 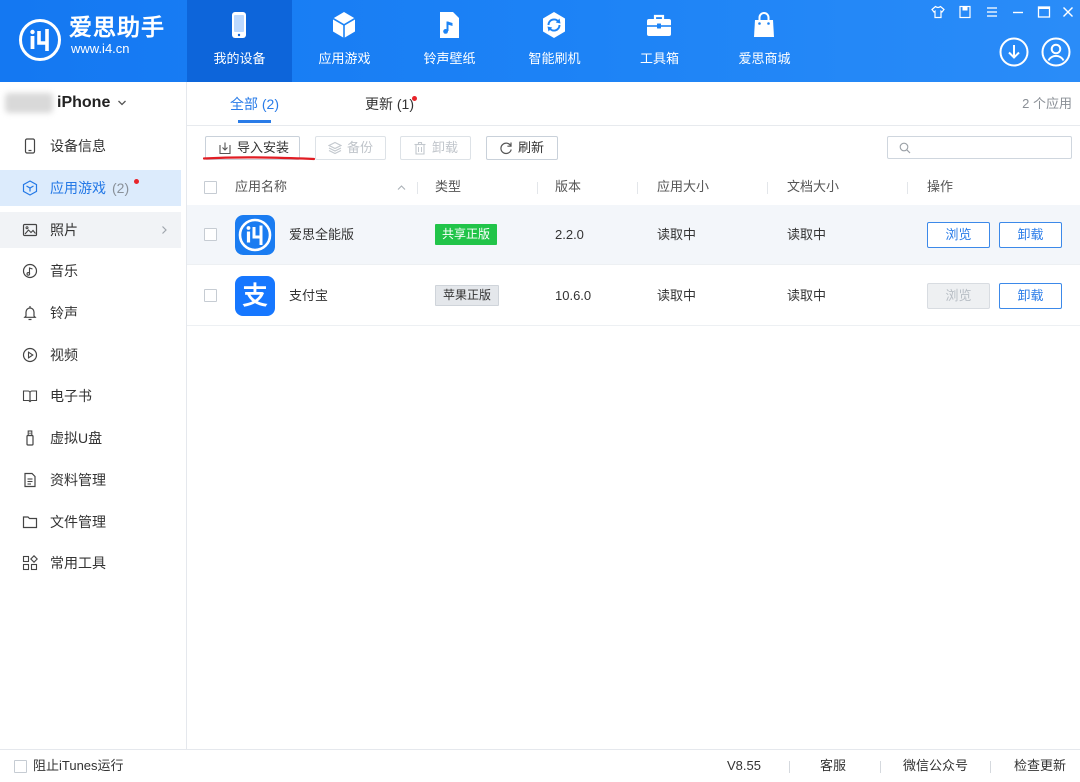 What do you see at coordinates (905, 148) in the screenshot?
I see `search-icon` at bounding box center [905, 148].